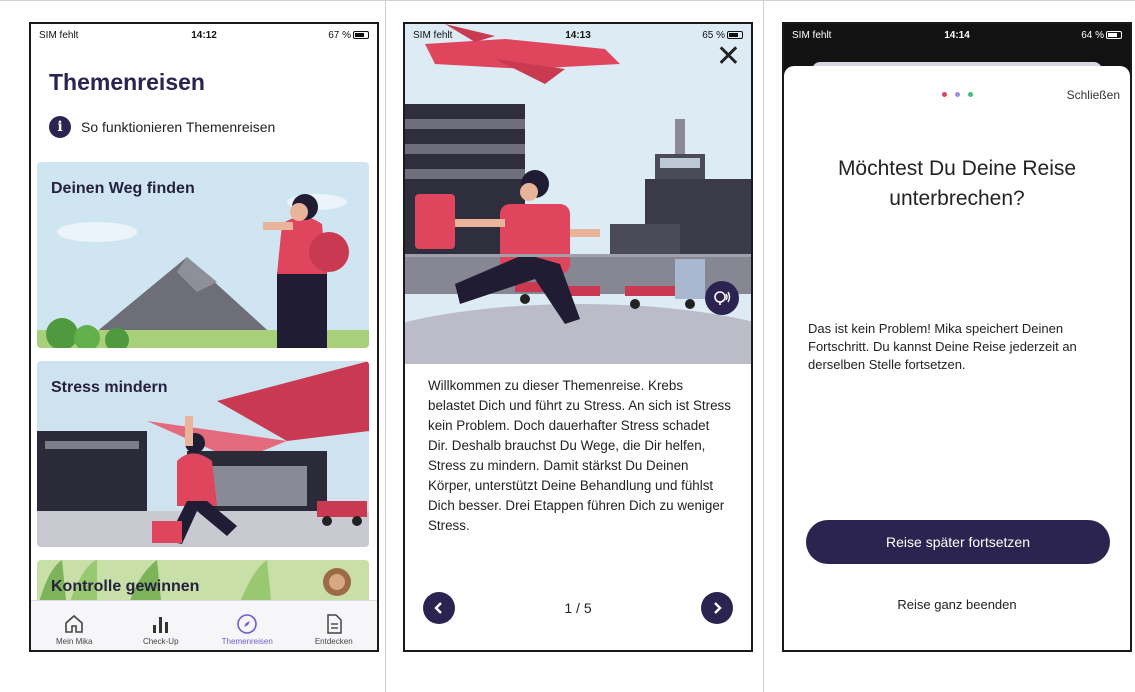  I want to click on document-icon, so click(334, 624).